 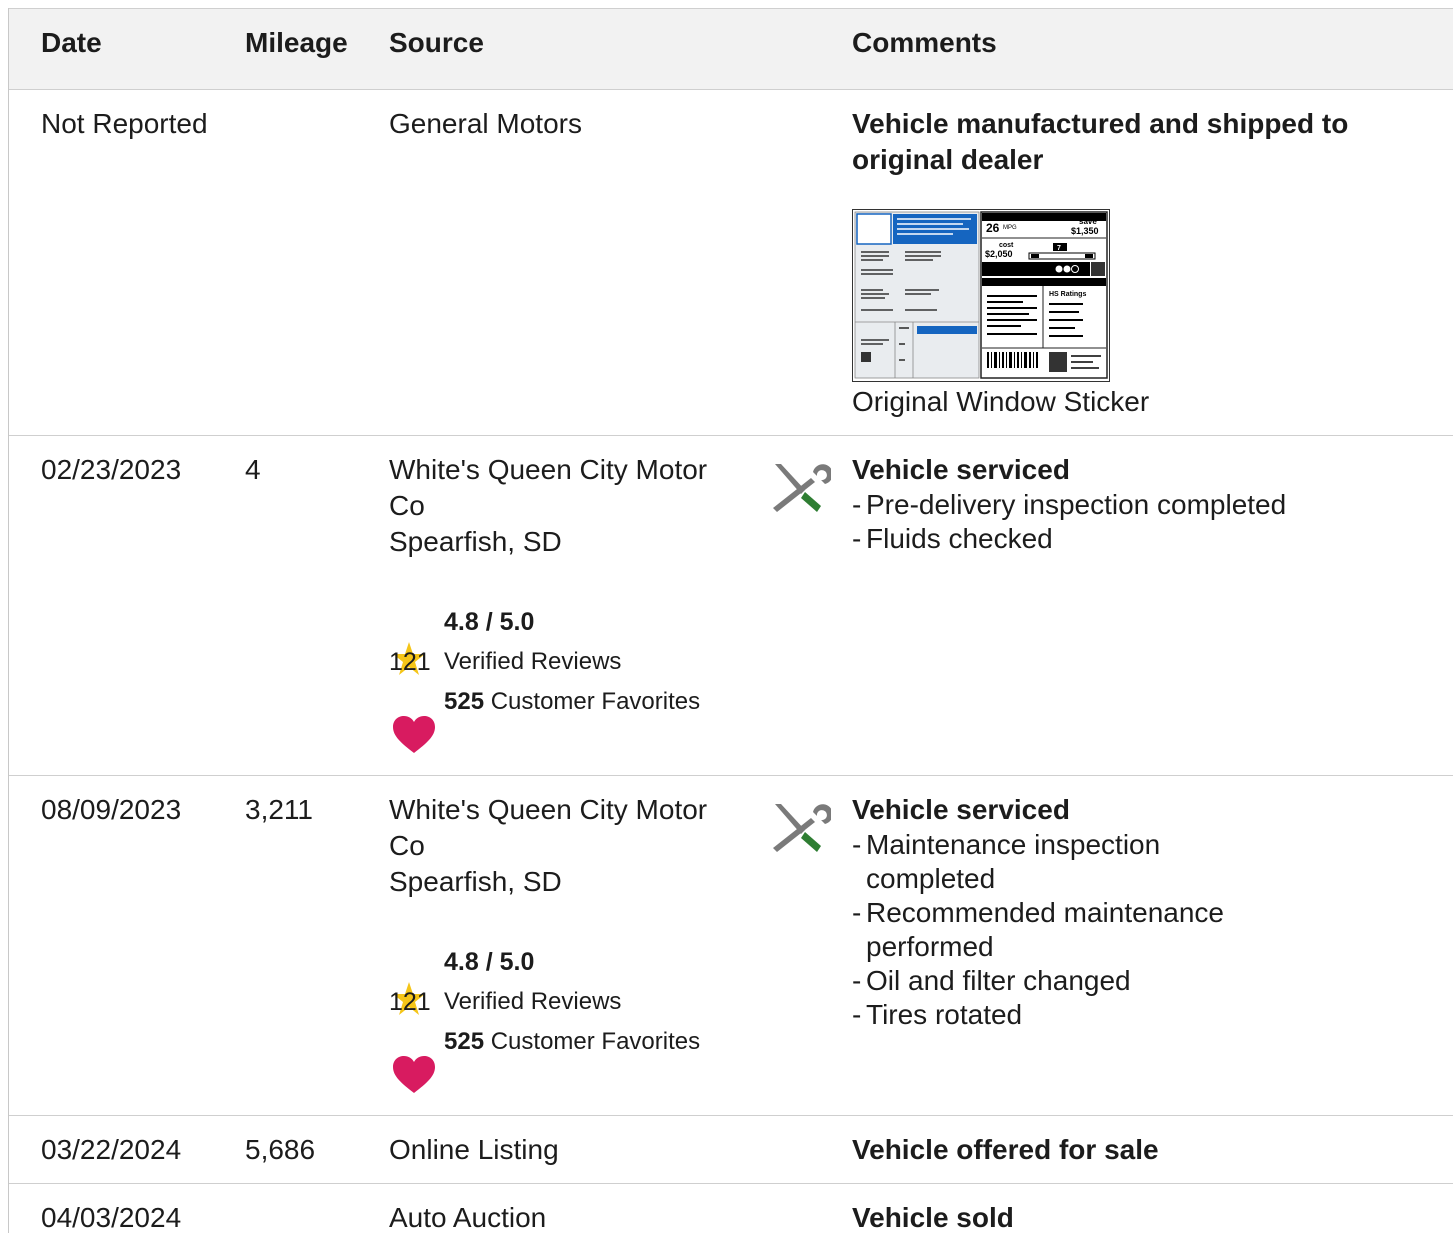 What do you see at coordinates (474, 1149) in the screenshot?
I see `row-source: Online Listing` at bounding box center [474, 1149].